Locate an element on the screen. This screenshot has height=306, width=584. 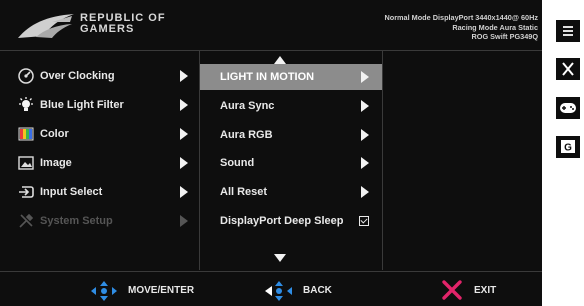
main-menu-label: Input Select is located at coordinates (71, 192).